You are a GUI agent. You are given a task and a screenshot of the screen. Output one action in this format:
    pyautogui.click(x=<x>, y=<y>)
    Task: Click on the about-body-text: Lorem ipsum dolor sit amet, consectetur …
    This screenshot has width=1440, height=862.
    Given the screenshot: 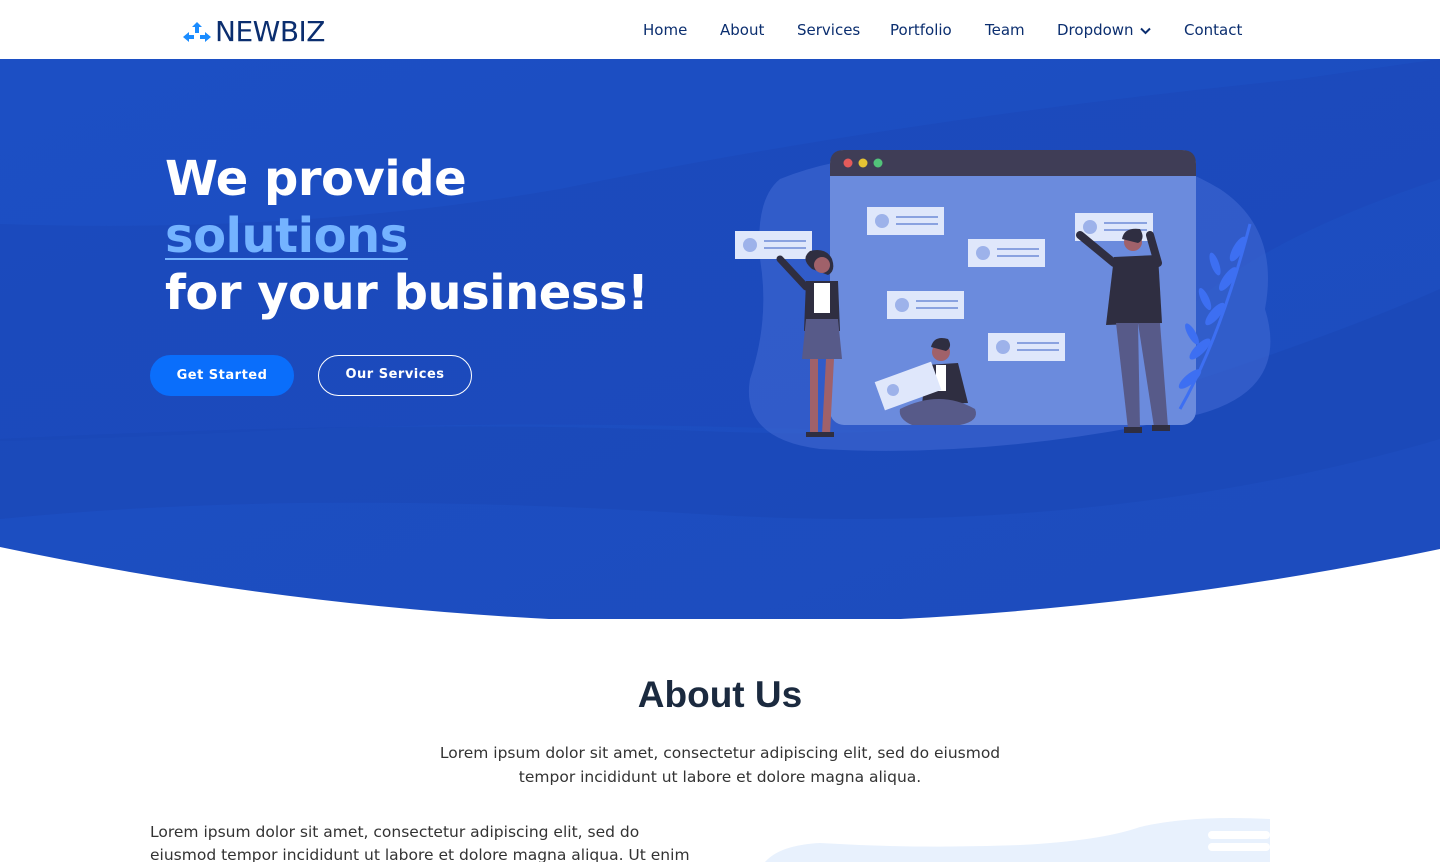 What is the action you would take?
    pyautogui.click(x=420, y=842)
    